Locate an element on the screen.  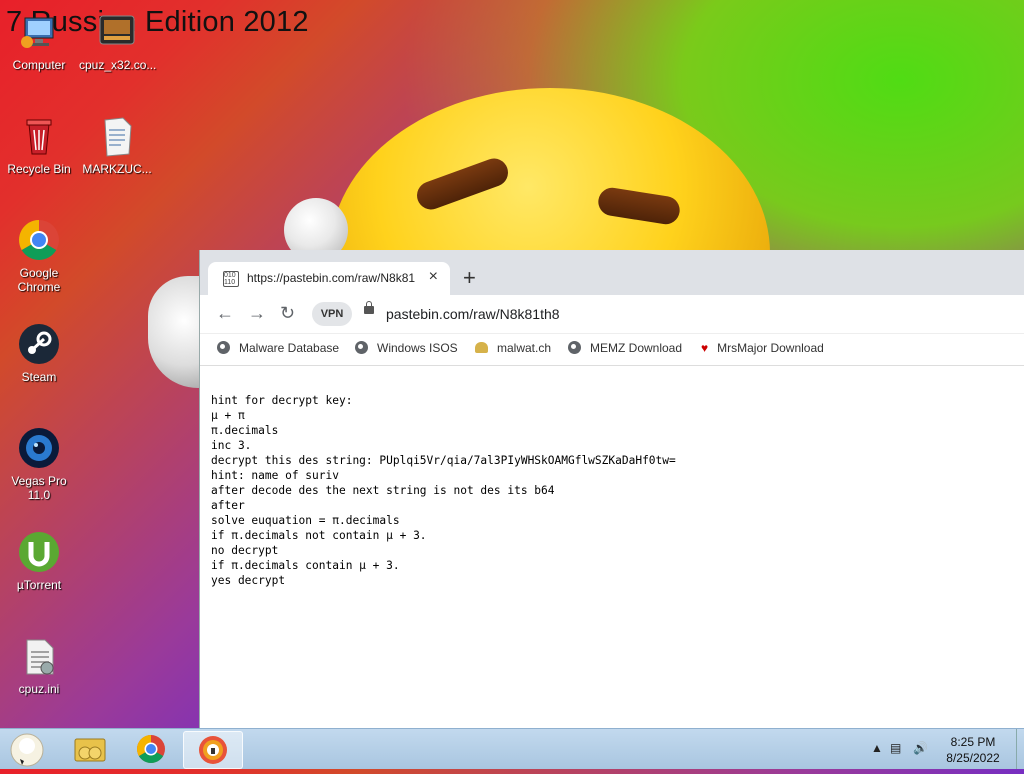
clock-time: 8:25 PM is located at coordinates (973, 742).